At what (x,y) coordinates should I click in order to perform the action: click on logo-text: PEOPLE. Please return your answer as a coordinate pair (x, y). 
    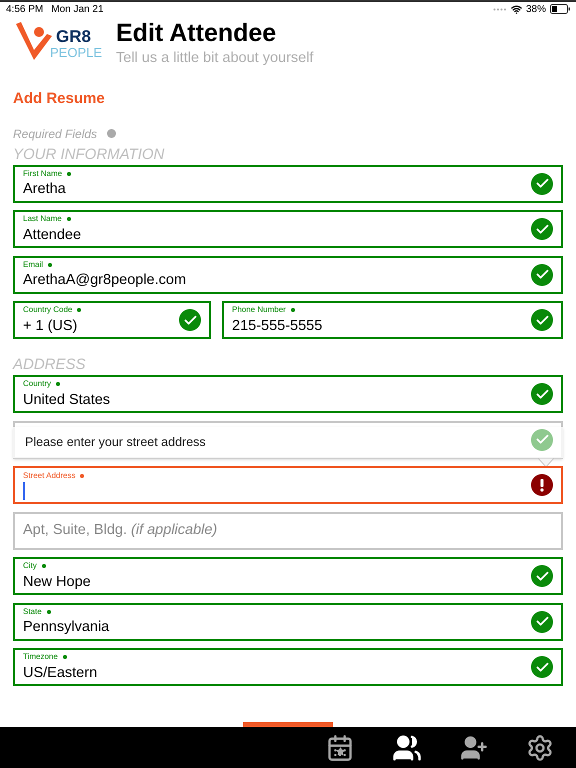
    Looking at the image, I should click on (76, 52).